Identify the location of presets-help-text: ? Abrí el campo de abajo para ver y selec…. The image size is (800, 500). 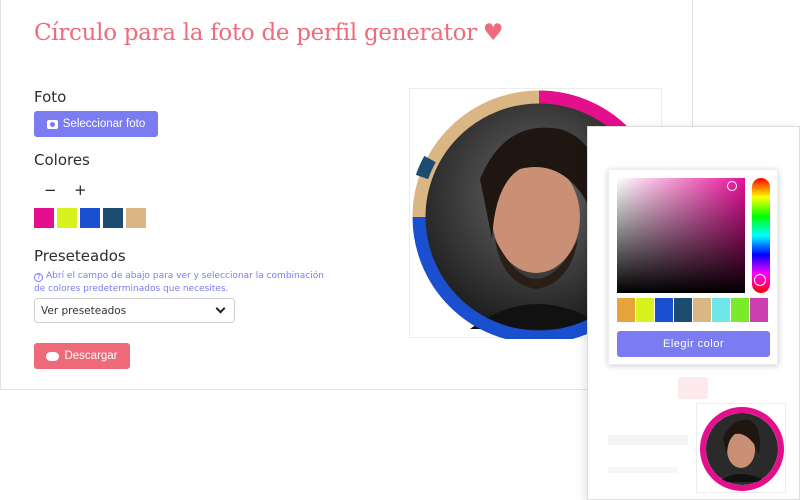
(184, 283).